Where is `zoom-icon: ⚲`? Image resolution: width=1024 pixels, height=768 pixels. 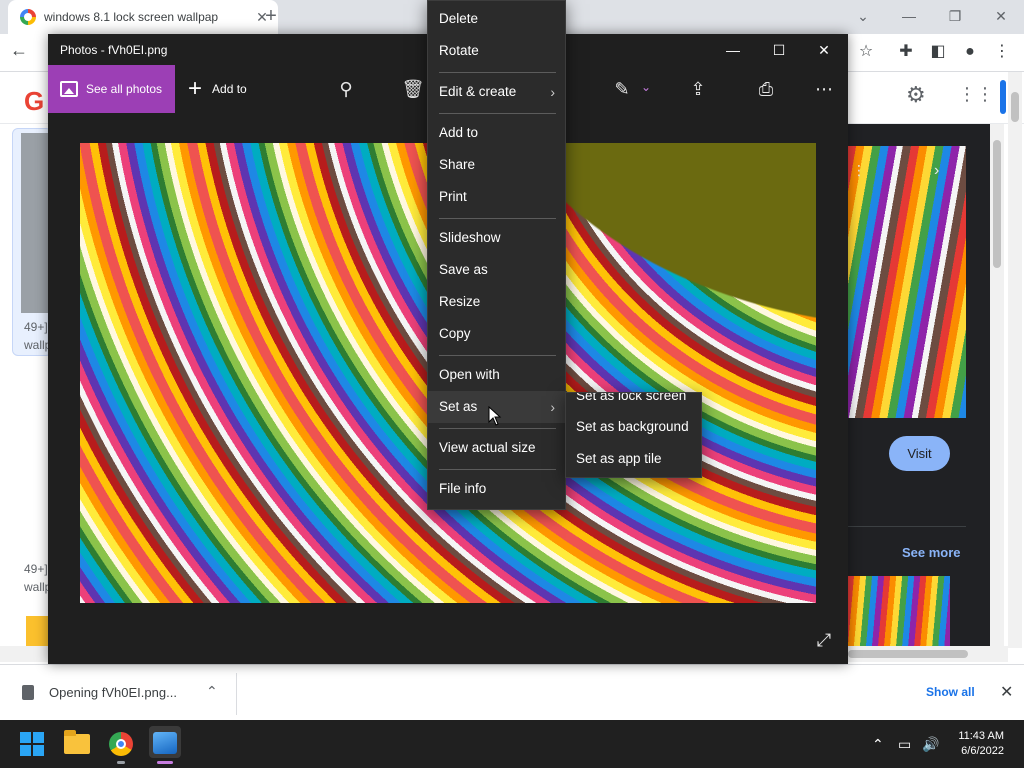 zoom-icon: ⚲ is located at coordinates (346, 89).